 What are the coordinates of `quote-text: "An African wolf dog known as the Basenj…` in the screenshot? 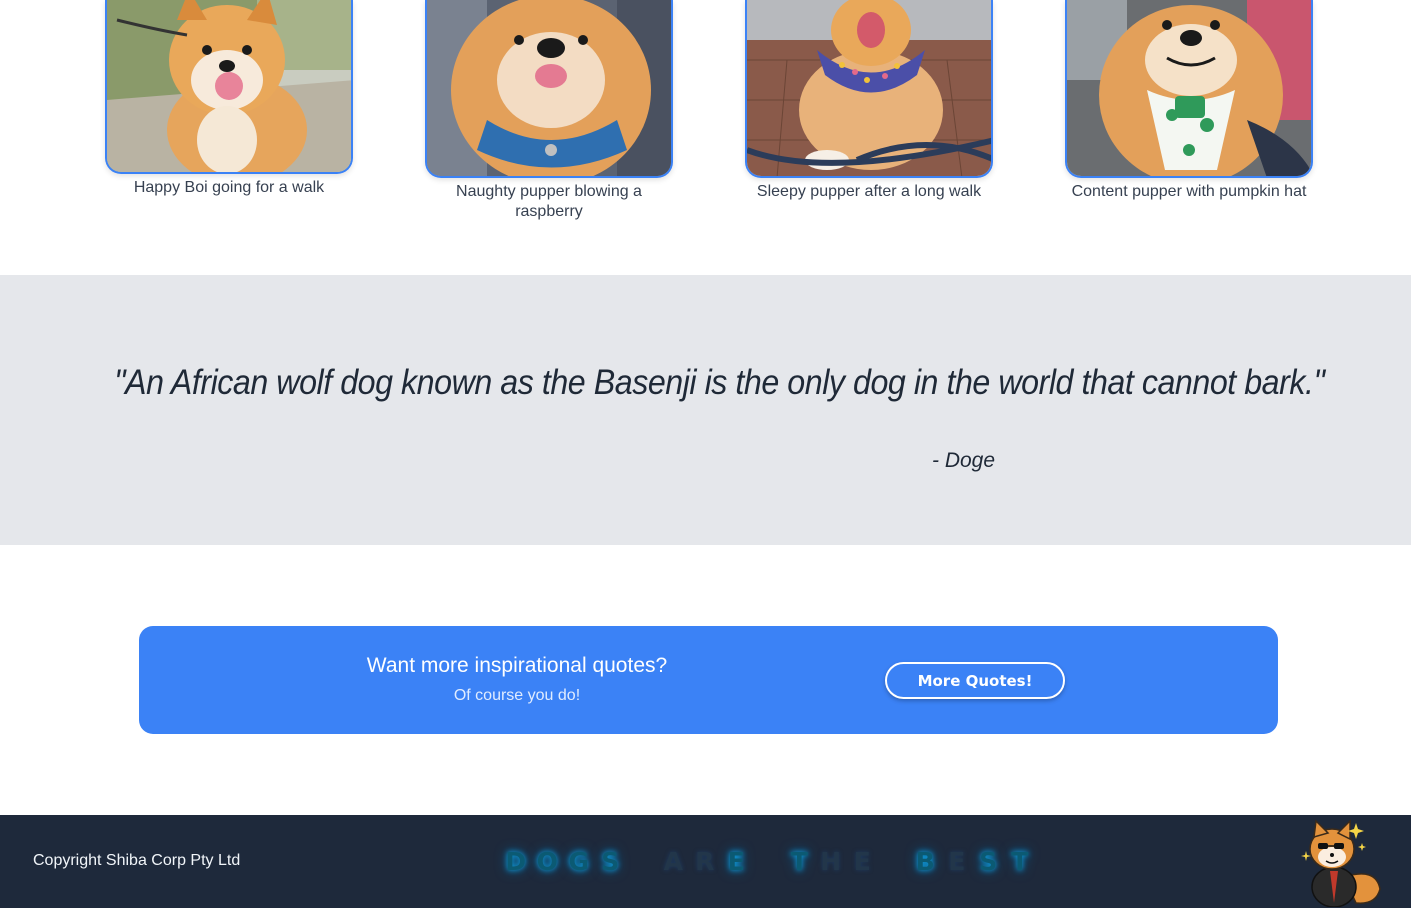 It's located at (719, 382).